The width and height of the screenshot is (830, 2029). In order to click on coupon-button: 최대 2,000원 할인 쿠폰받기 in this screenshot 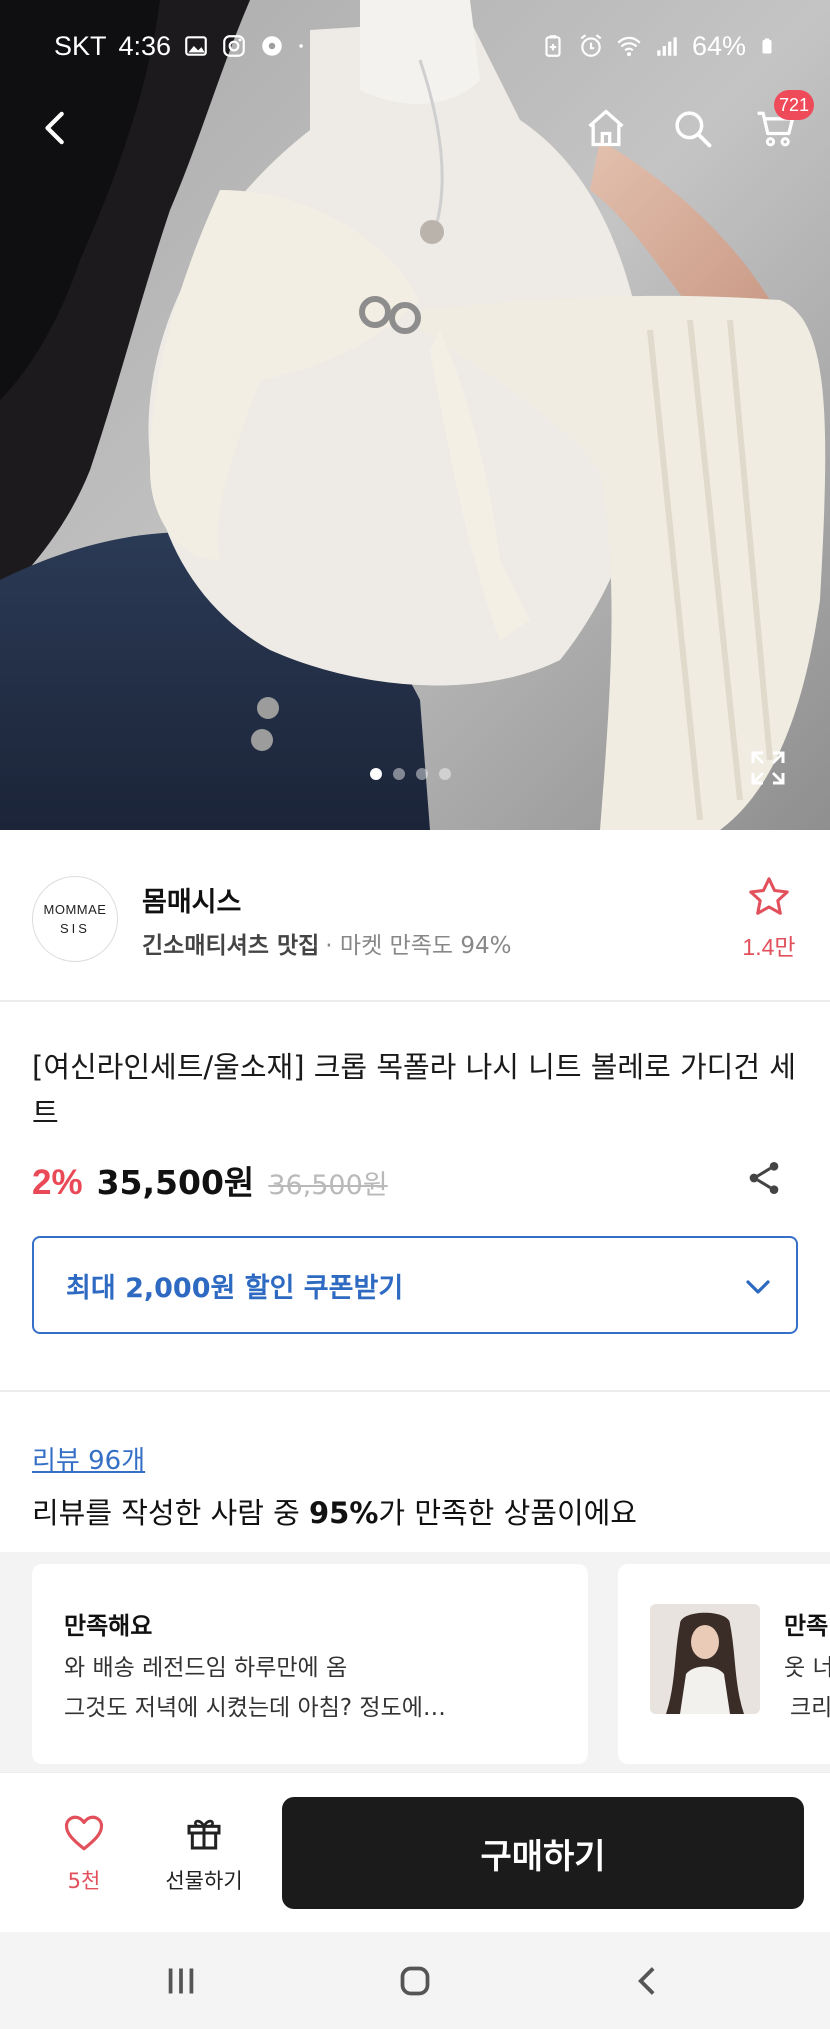, I will do `click(415, 1285)`.